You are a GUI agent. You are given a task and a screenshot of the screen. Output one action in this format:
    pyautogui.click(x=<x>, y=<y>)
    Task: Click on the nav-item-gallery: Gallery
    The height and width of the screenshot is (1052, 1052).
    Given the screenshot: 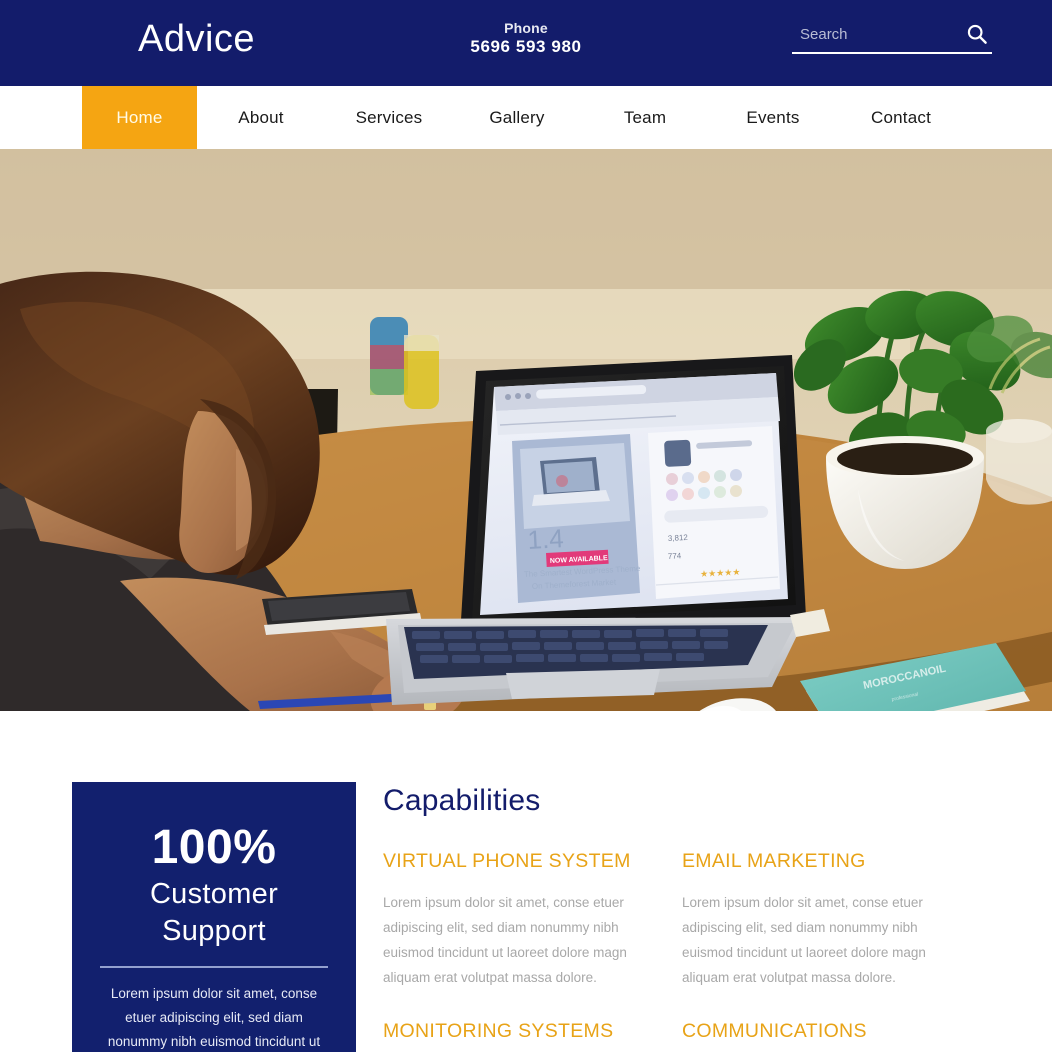 What is the action you would take?
    pyautogui.click(x=517, y=117)
    